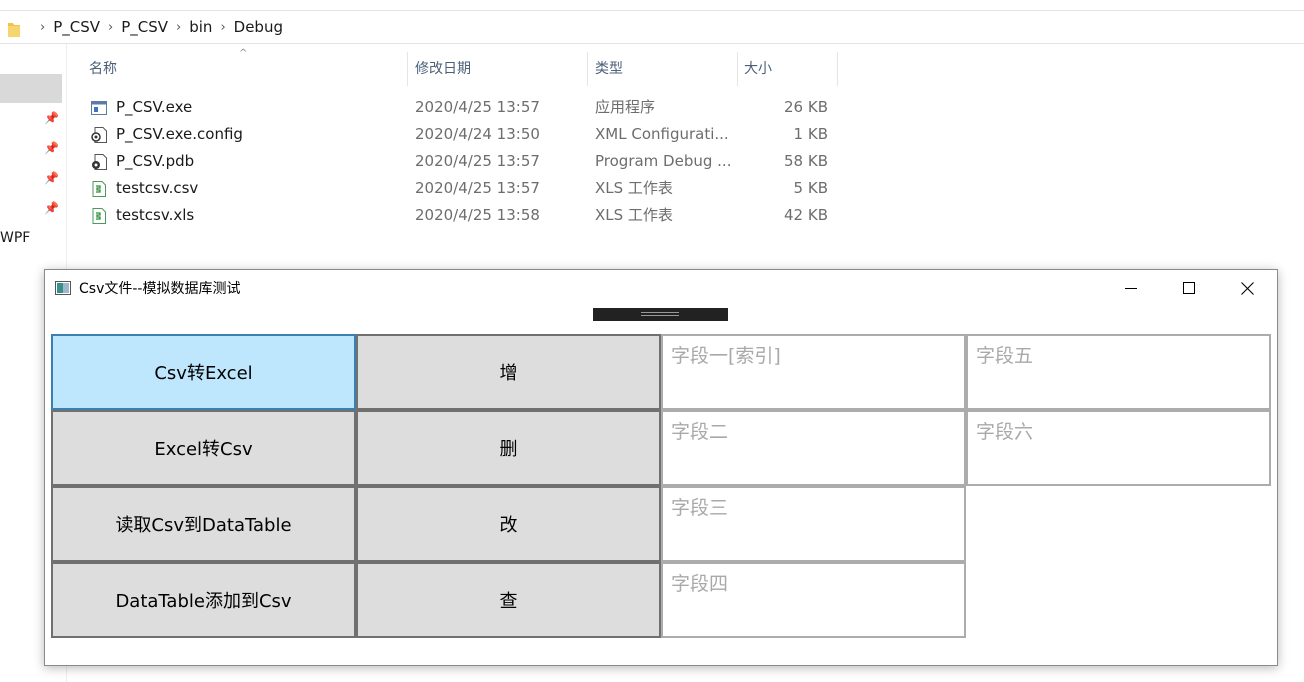 This screenshot has width=1304, height=682. Describe the element at coordinates (661, 288) in the screenshot. I see `title-bar: Csv文件--模拟数据库测试` at that location.